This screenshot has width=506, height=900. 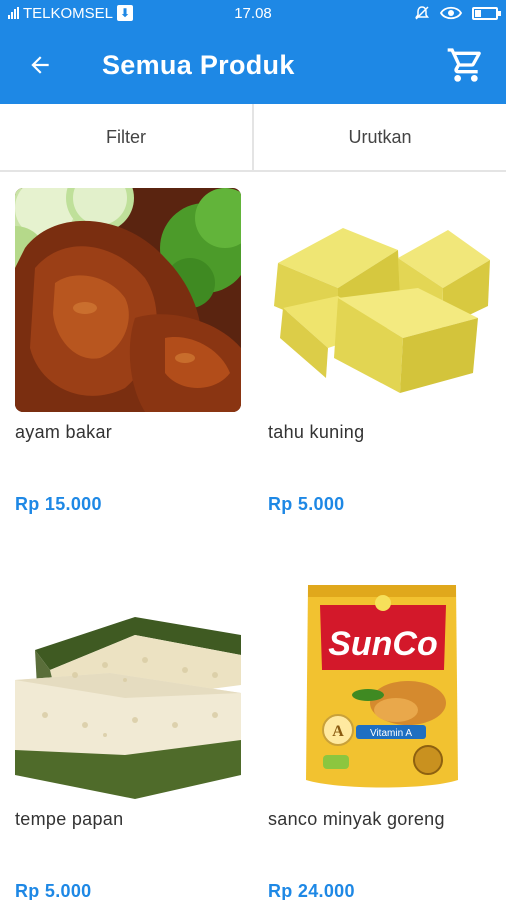 I want to click on vitamin-label: Vitamin A, so click(x=391, y=733).